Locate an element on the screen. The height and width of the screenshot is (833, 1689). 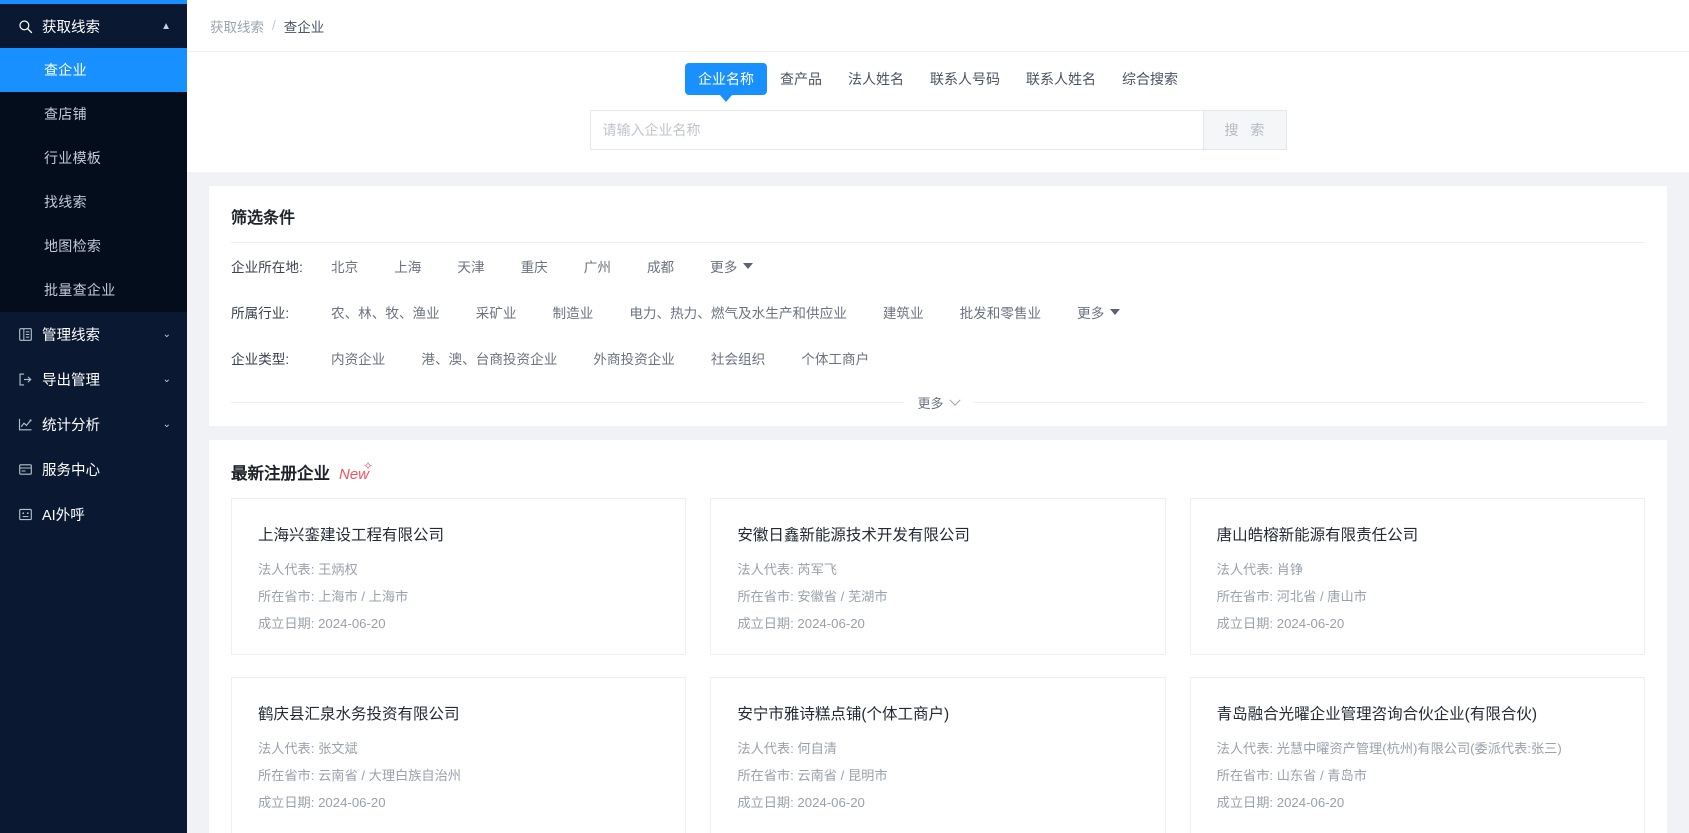
filter-options: 内资企业 港、澳、台商投资企业 外商投资企业 社会组织 个体工商户 is located at coordinates (600, 358).